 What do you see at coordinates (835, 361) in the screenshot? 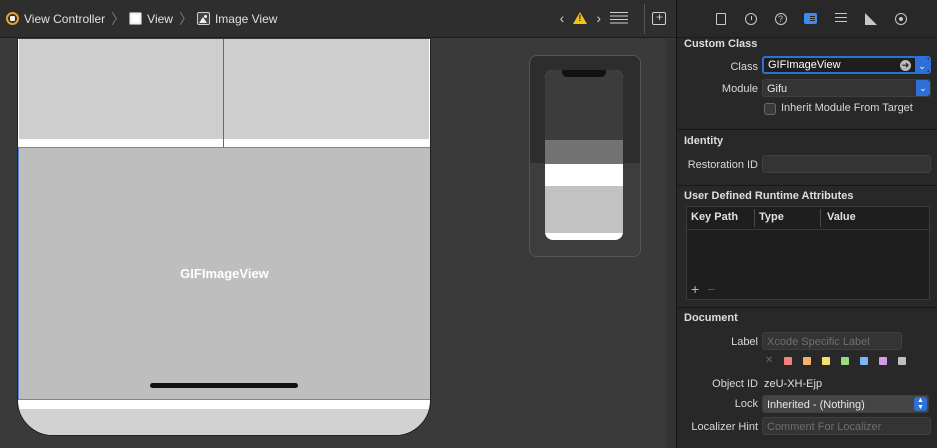
I see `label-color-swatches: ✕` at bounding box center [835, 361].